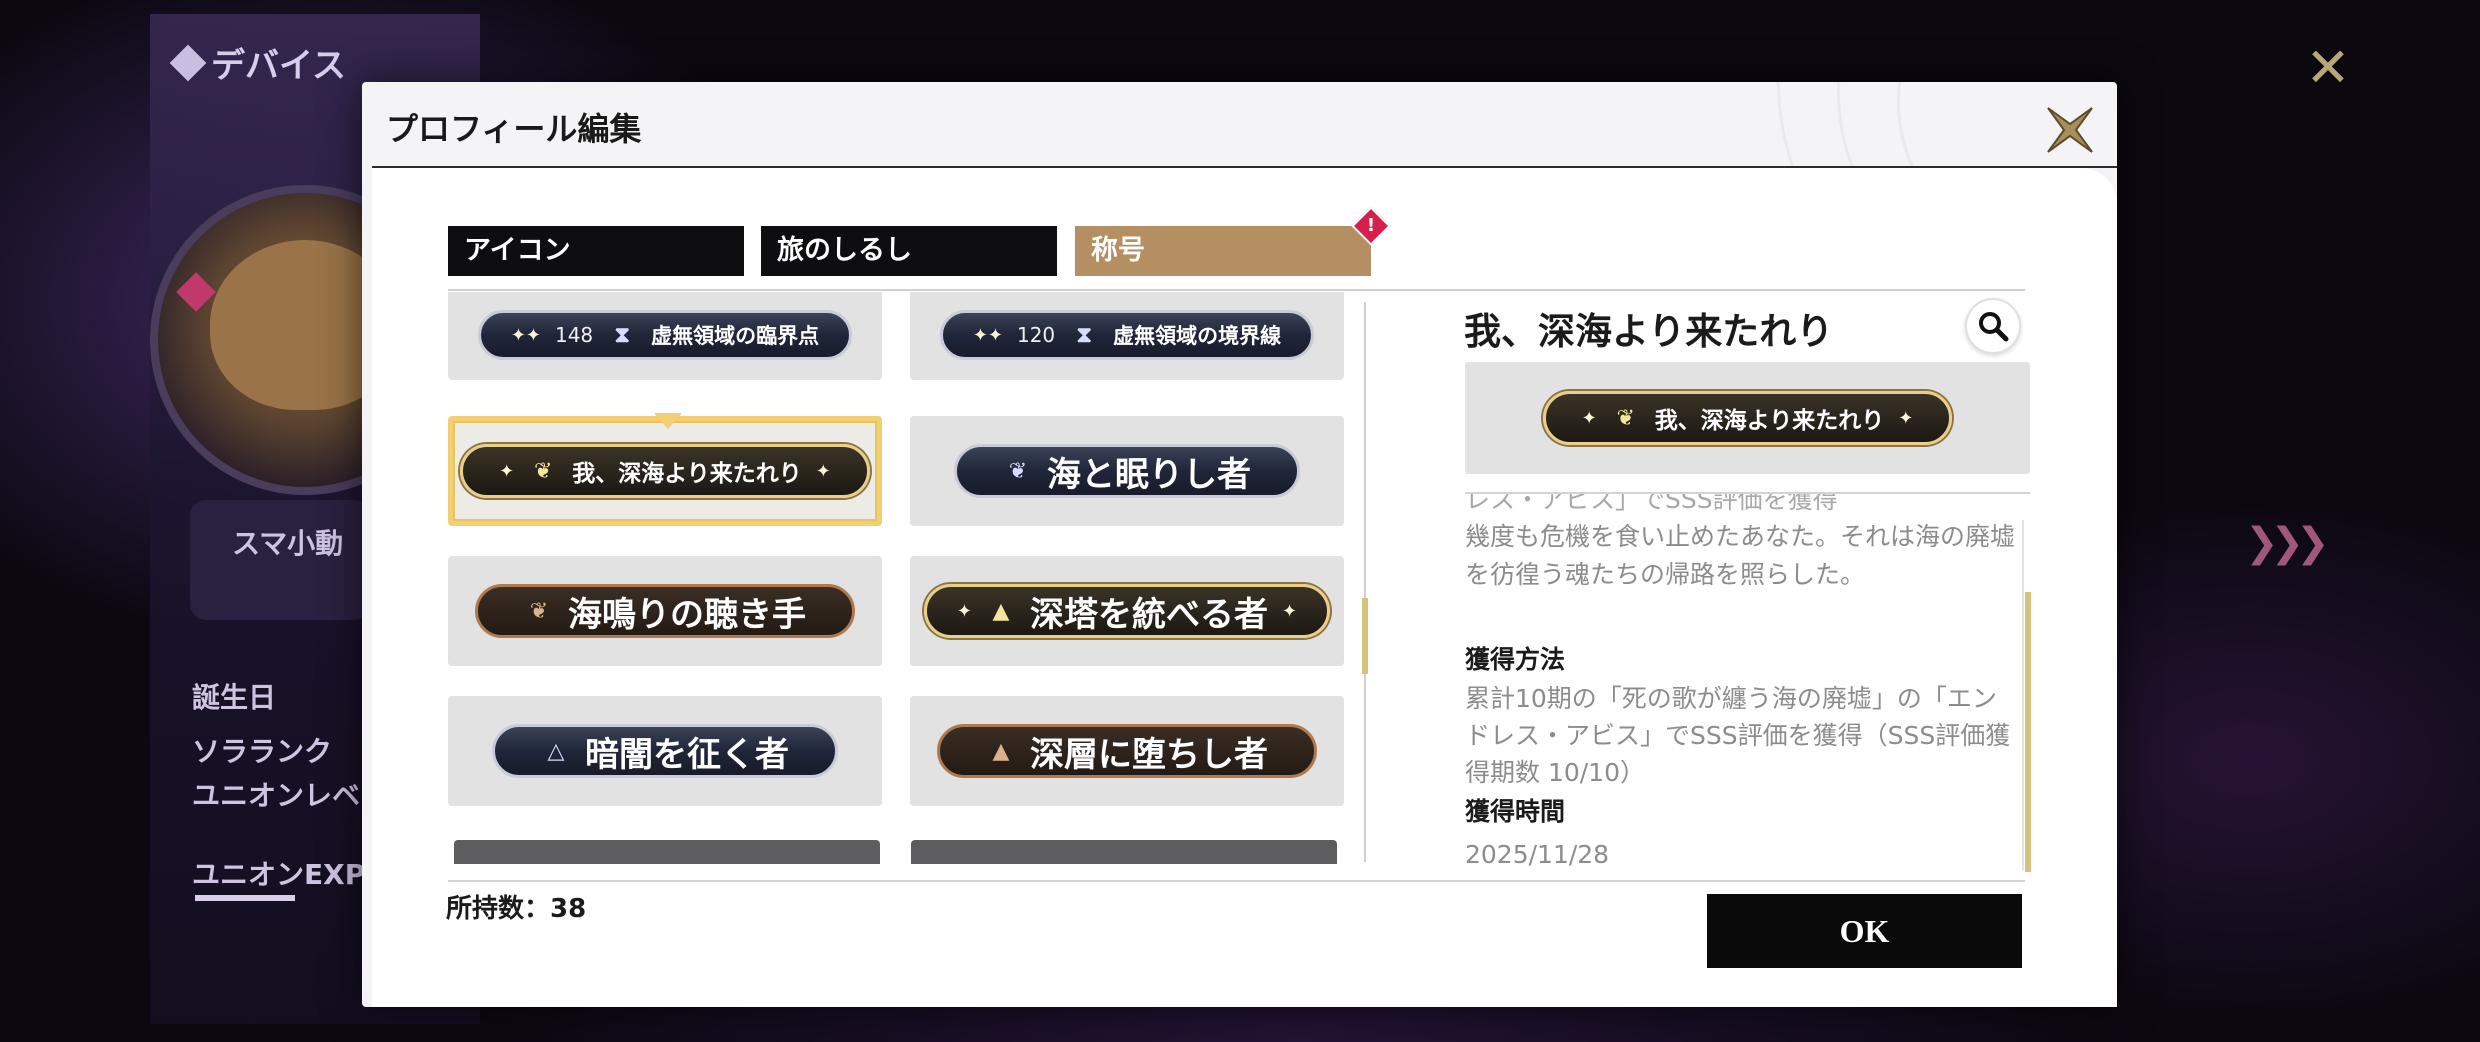 The width and height of the screenshot is (2480, 1042). I want to click on detail-title: 我、深海より来たれり, so click(1649, 331).